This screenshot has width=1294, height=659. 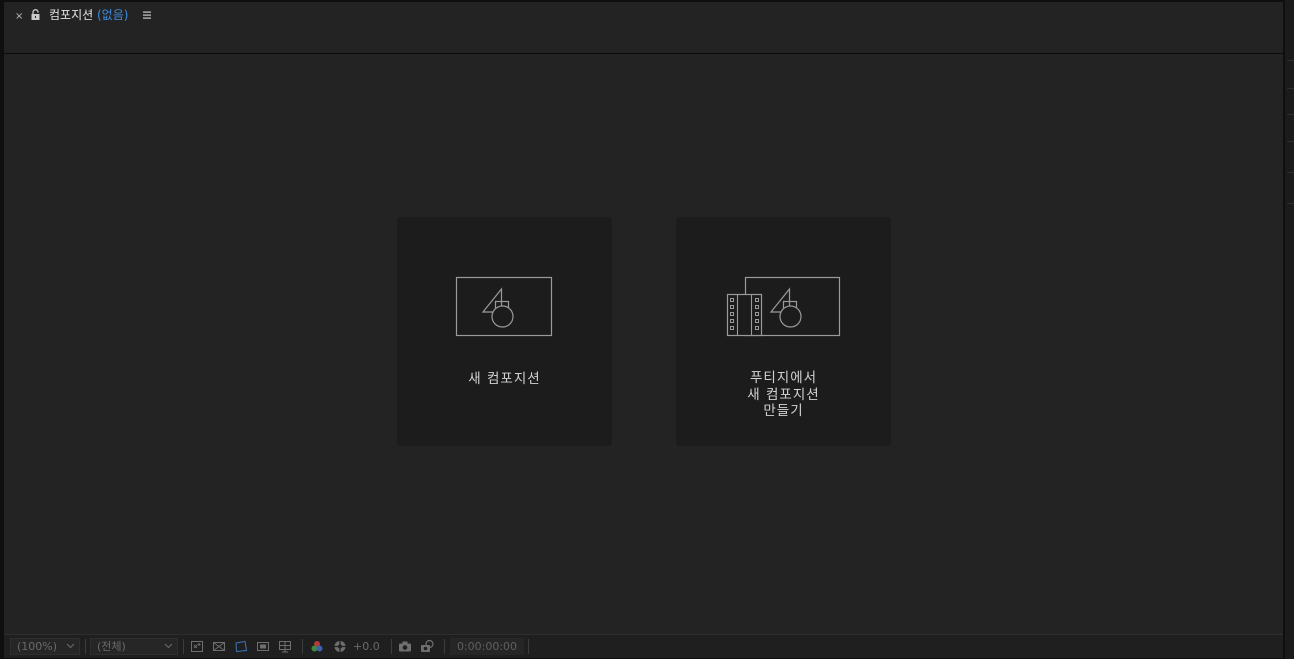 What do you see at coordinates (37, 646) in the screenshot?
I see `zoom-value: (100%)` at bounding box center [37, 646].